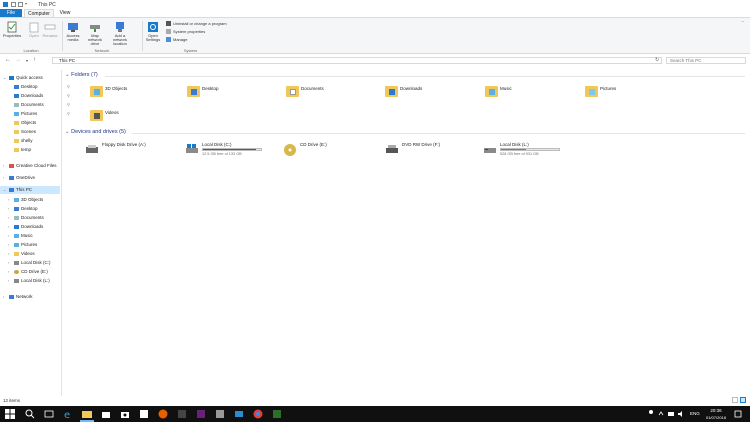 The width and height of the screenshot is (750, 422). I want to click on drive-item: DVD RW Drive (F:), so click(430, 151).